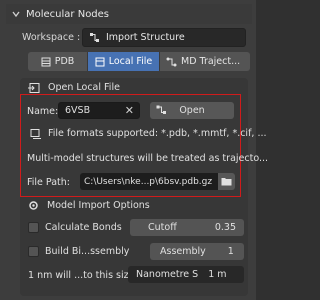 The width and height of the screenshot is (320, 300). What do you see at coordinates (83, 275) in the screenshot?
I see `scale-description: 1 nm will ...to this size.` at bounding box center [83, 275].